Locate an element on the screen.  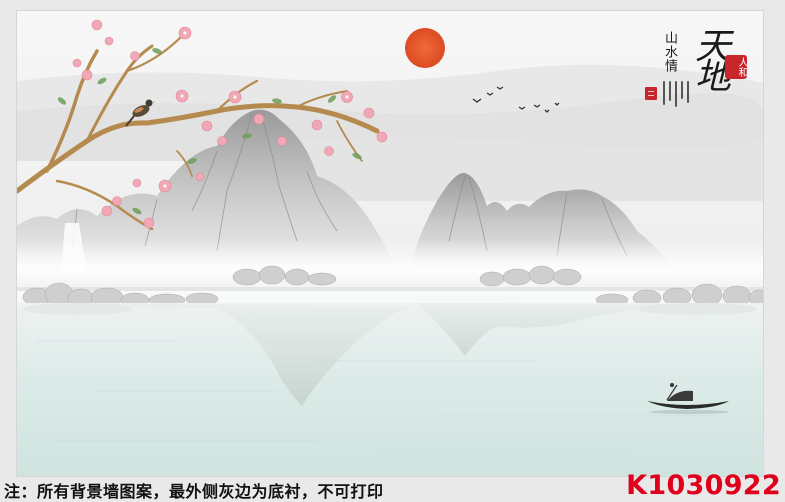
calligraphy-small: 山水情 is located at coordinates (669, 52).